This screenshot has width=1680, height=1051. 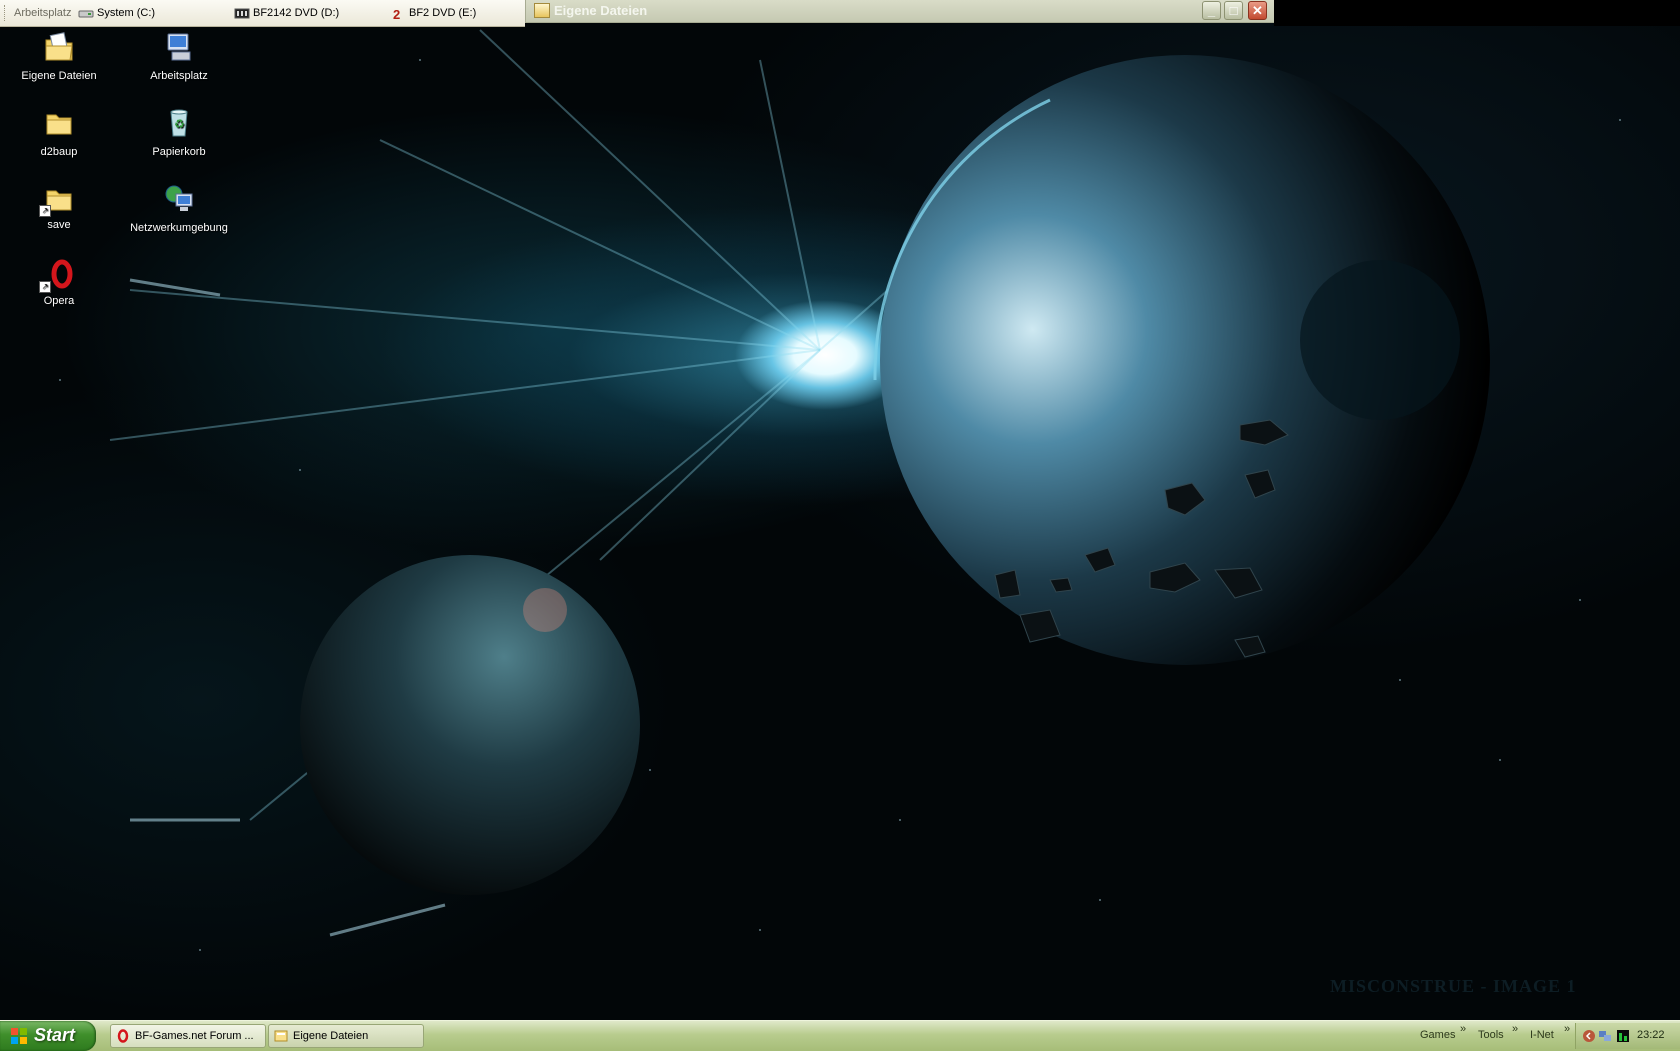 I want to click on wallpaper-caption: MISCONSTRUE - IMAGE 1, so click(x=1453, y=986).